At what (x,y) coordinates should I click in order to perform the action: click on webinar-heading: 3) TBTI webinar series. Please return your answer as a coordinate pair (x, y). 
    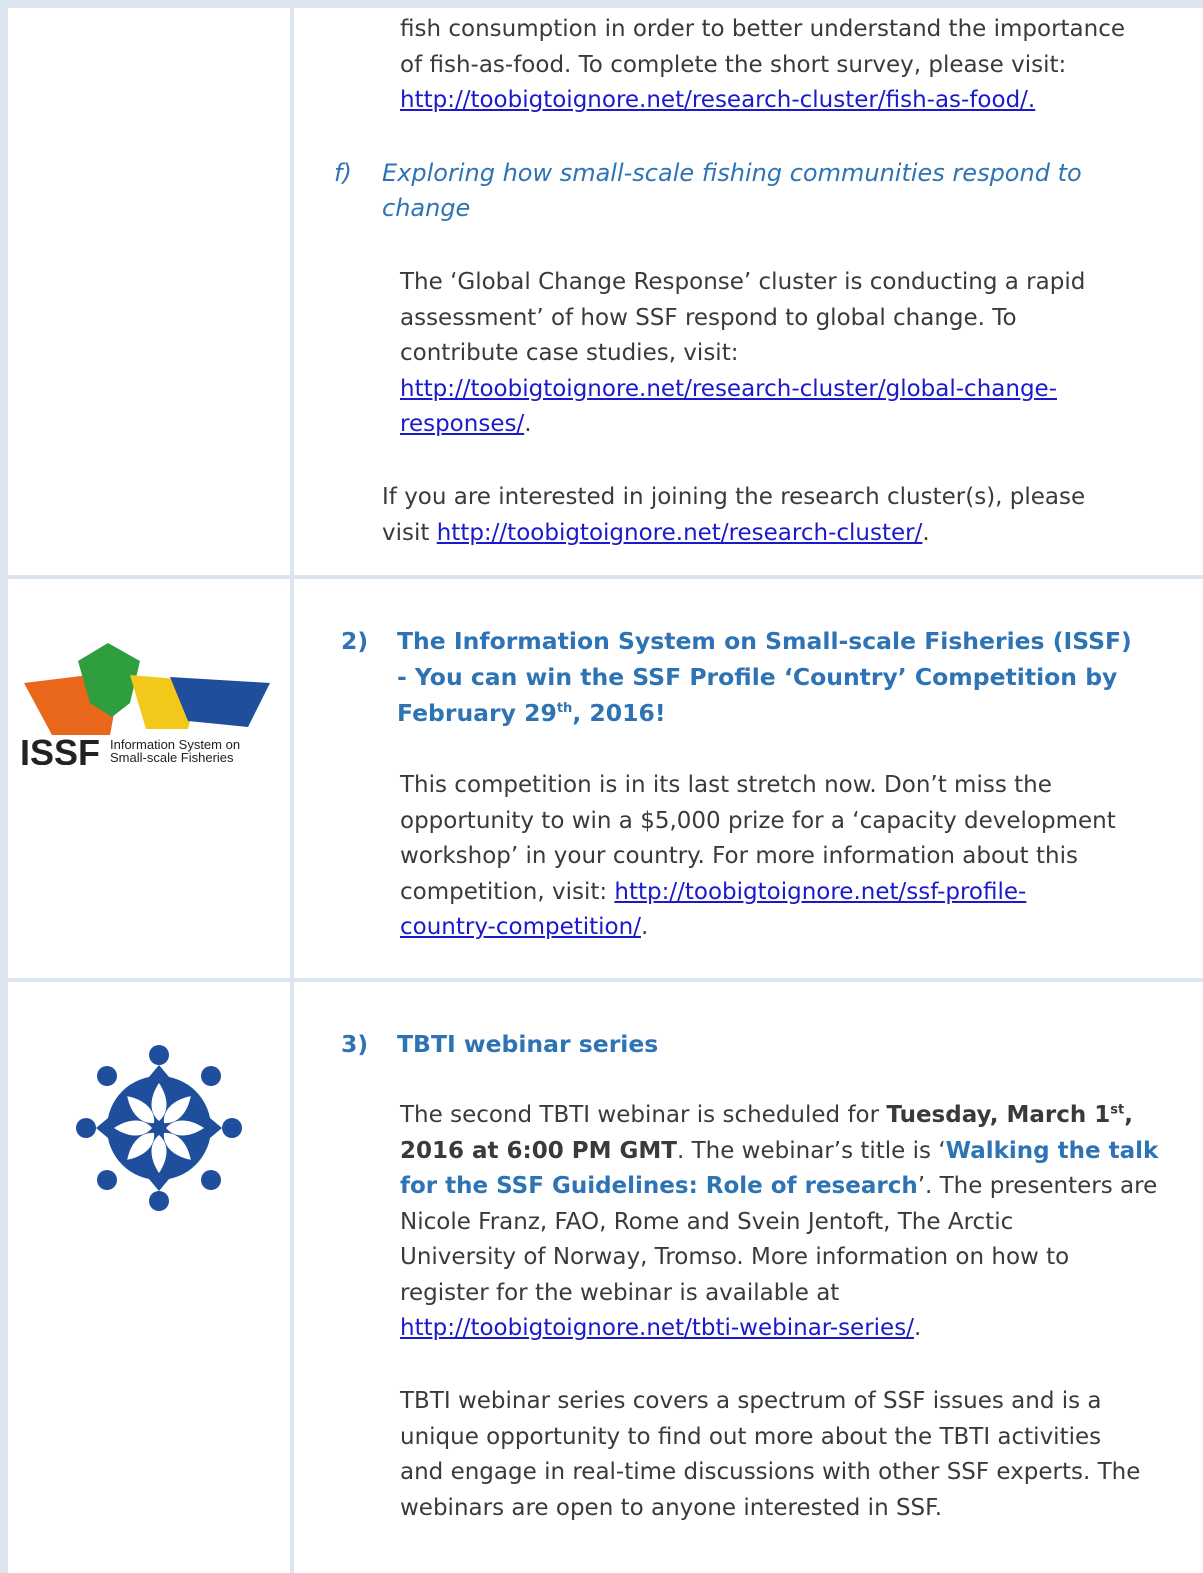
    Looking at the image, I should click on (500, 1044).